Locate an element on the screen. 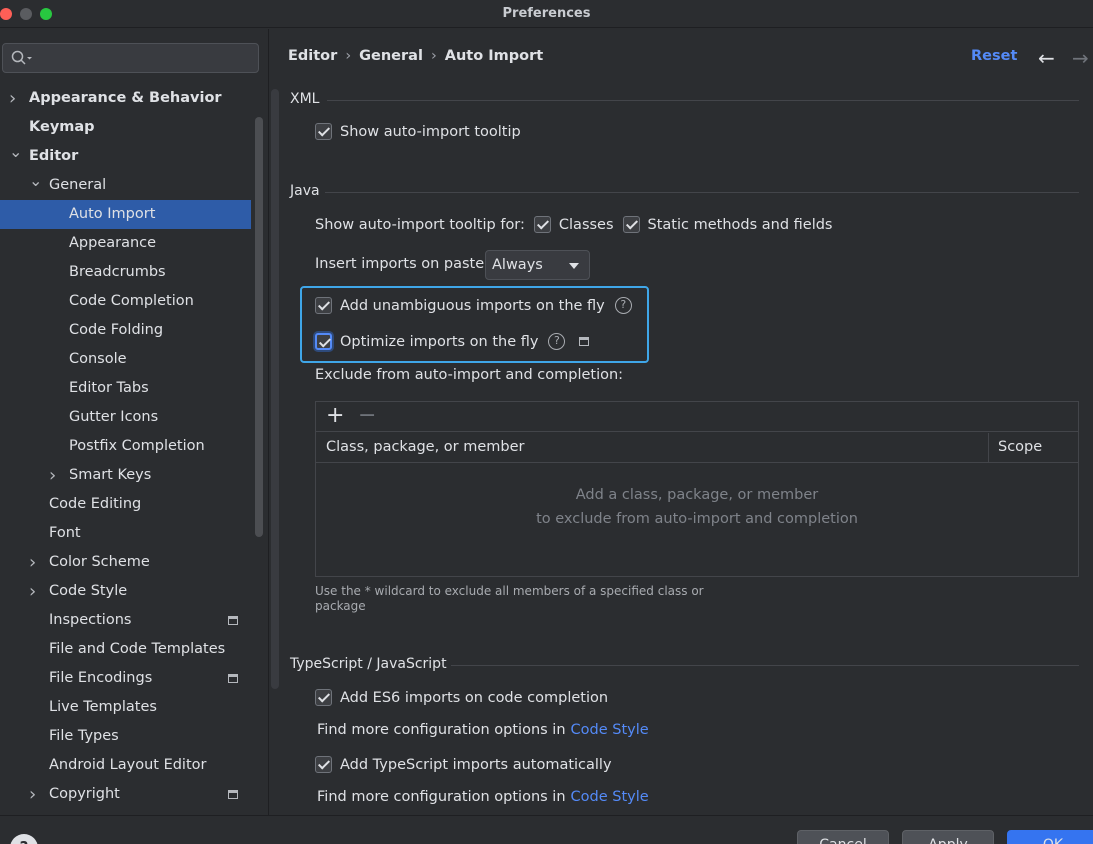  back-arrow-icon: ← is located at coordinates (1046, 58).